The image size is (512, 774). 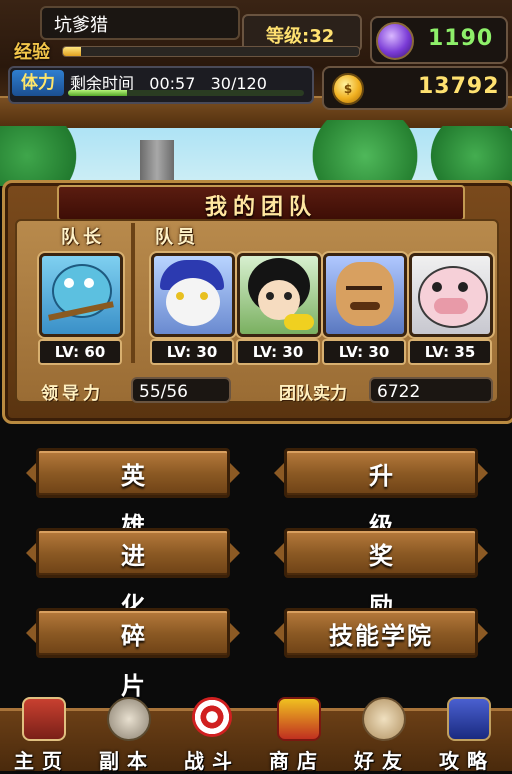 I want to click on exp-label: 经验, so click(x=32, y=52).